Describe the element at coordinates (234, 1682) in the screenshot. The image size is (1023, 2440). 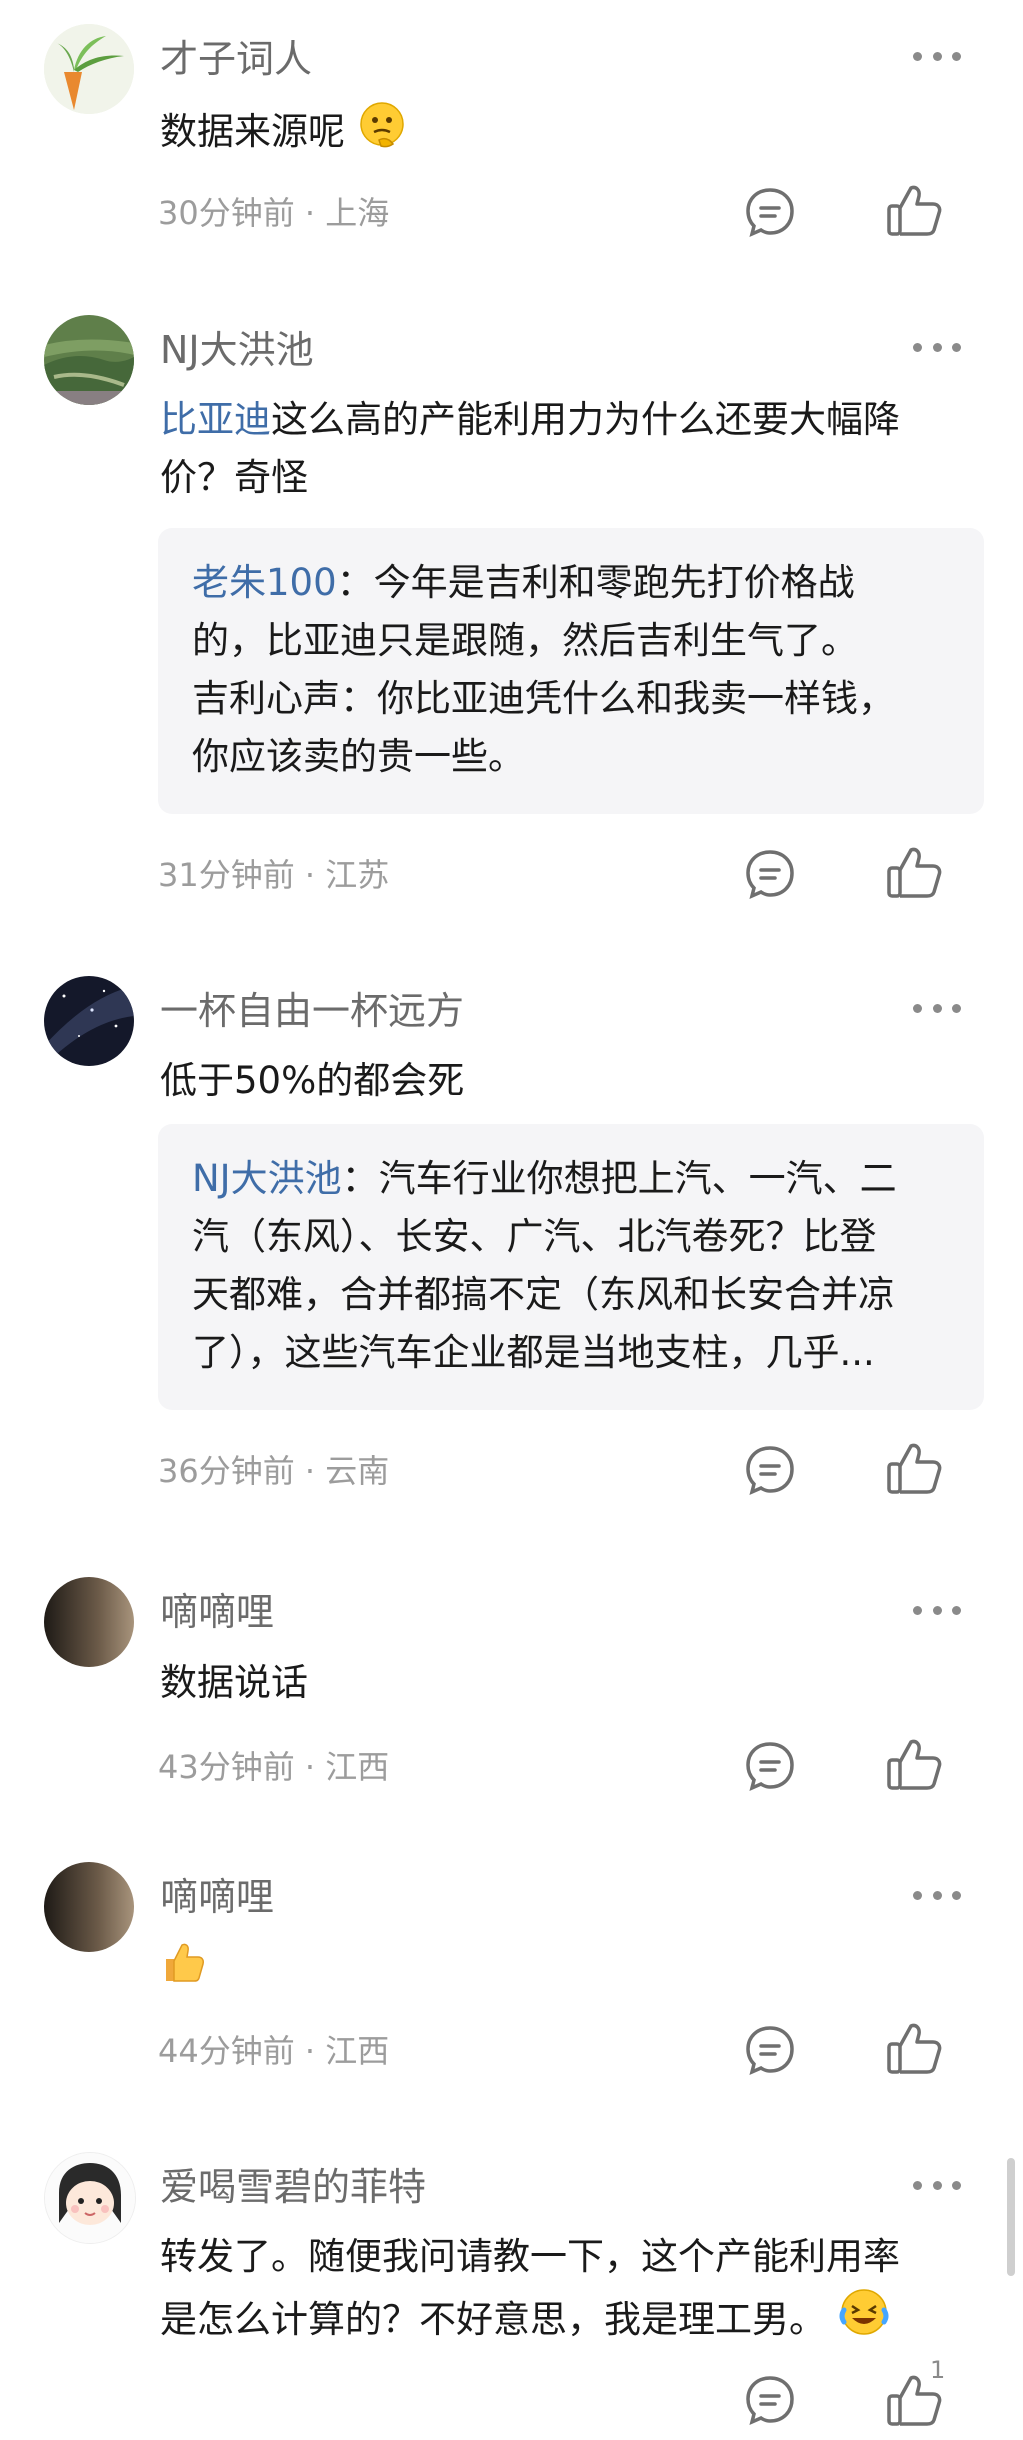
I see `comment-text: 数据说话` at that location.